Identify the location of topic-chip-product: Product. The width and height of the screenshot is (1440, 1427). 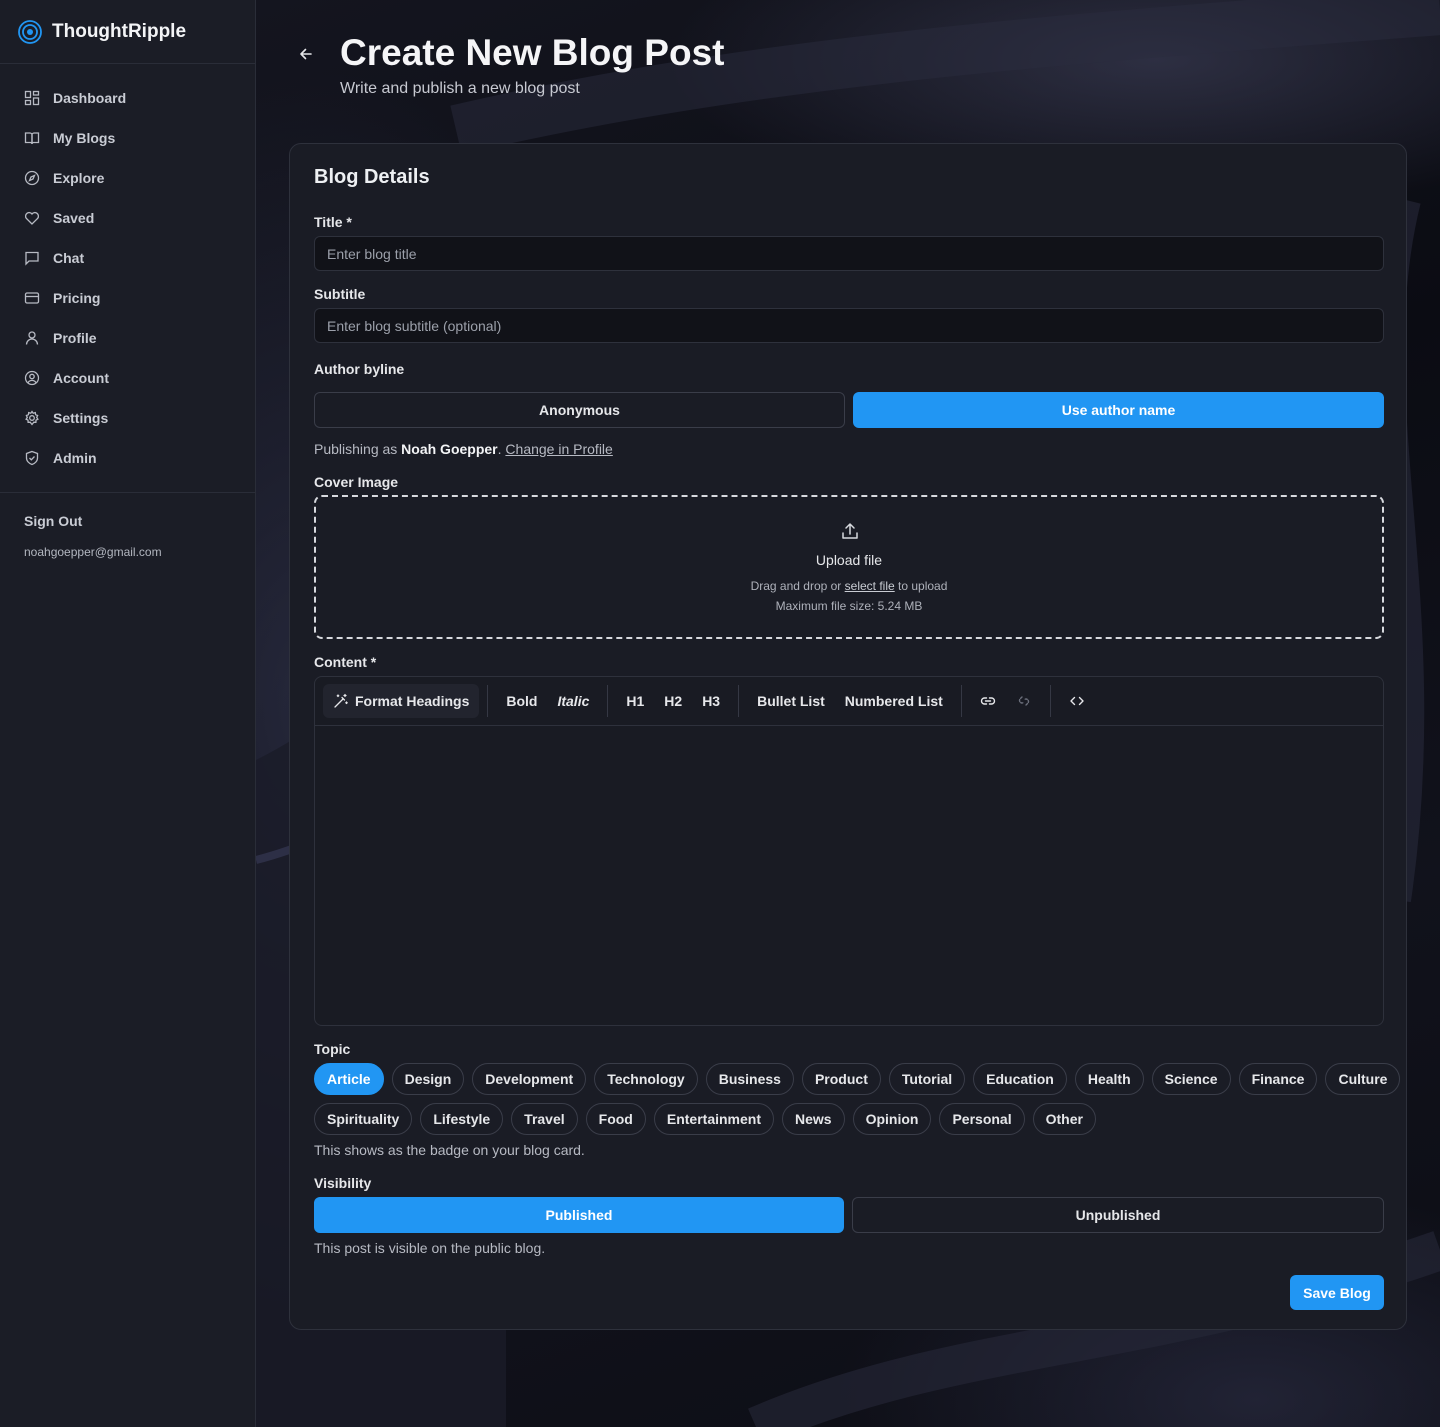
(841, 1079).